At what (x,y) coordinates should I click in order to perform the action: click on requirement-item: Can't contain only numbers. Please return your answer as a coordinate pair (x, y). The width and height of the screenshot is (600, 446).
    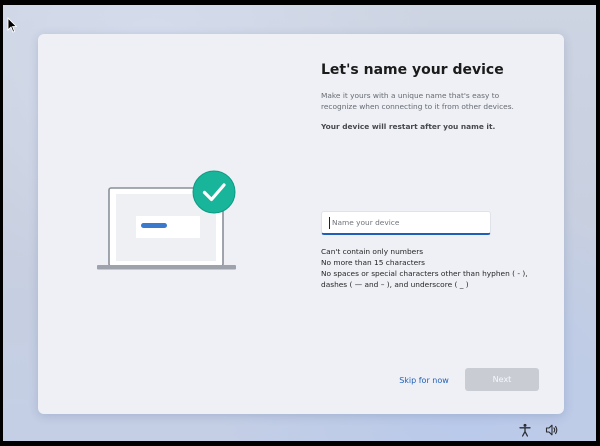
    Looking at the image, I should click on (372, 251).